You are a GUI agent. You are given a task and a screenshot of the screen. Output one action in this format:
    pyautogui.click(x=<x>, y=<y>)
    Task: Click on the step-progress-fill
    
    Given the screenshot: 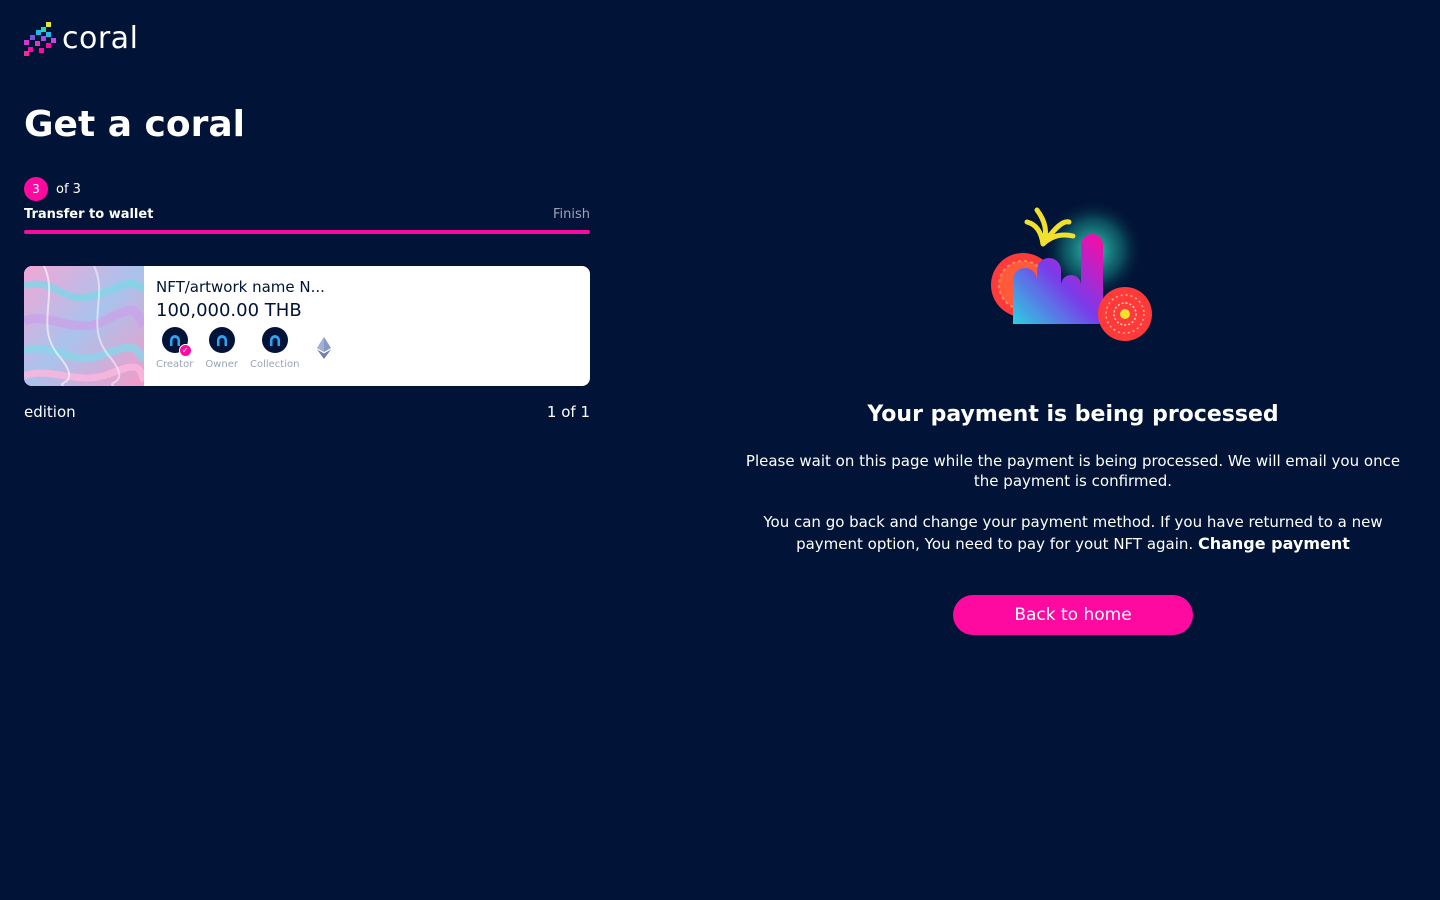 What is the action you would take?
    pyautogui.click(x=307, y=232)
    